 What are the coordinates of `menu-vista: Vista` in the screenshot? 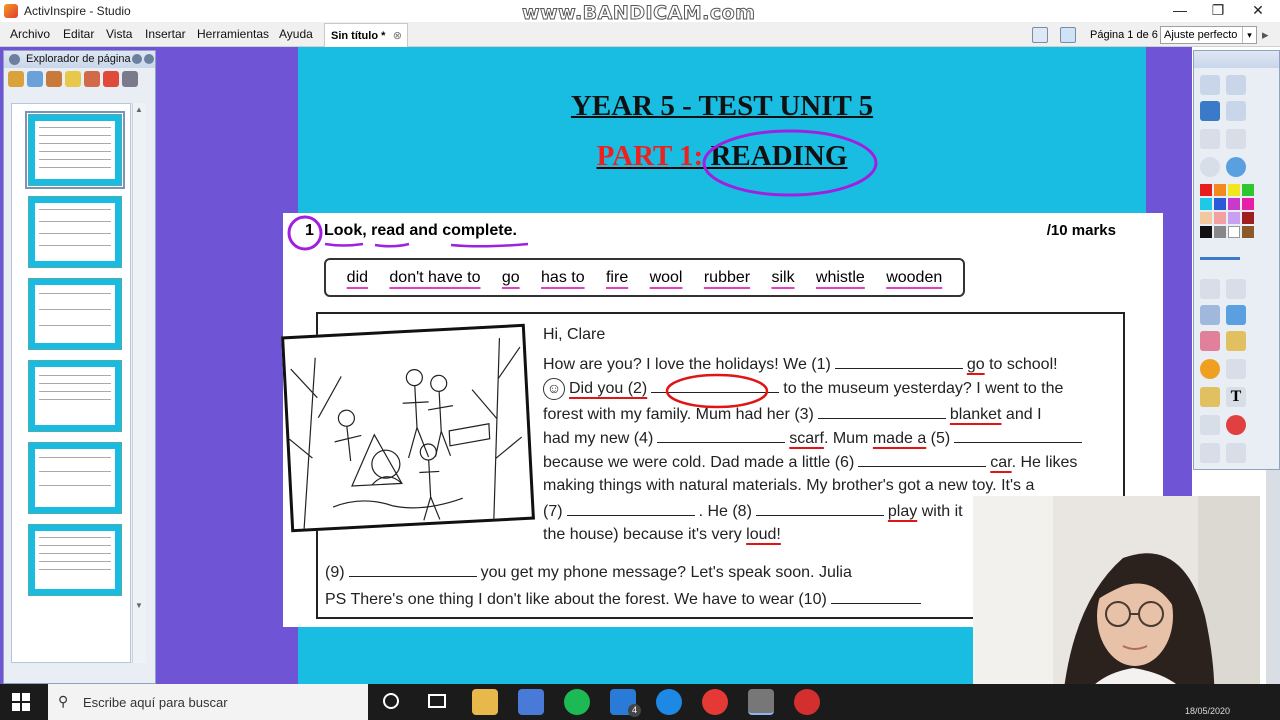 It's located at (119, 34).